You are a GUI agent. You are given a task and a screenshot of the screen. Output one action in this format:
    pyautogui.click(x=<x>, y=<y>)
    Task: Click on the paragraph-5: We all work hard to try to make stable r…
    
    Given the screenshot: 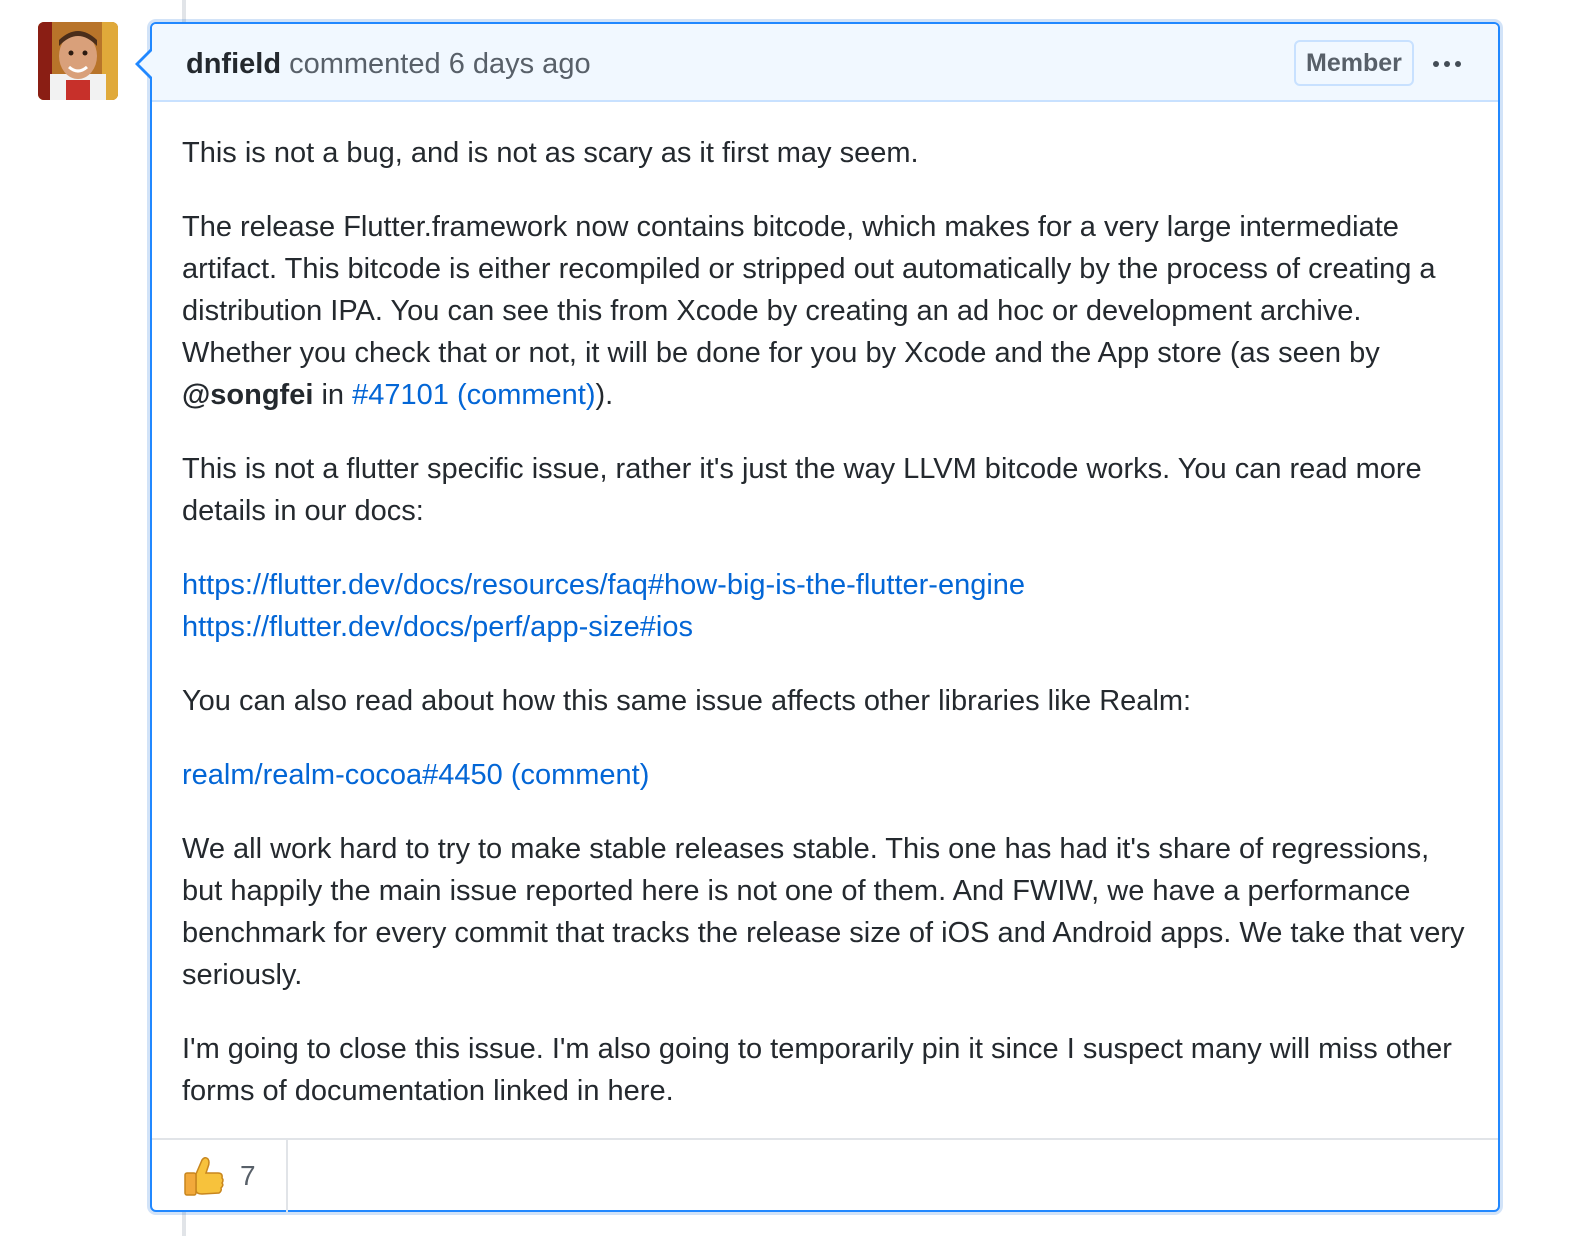 What is the action you would take?
    pyautogui.click(x=823, y=912)
    